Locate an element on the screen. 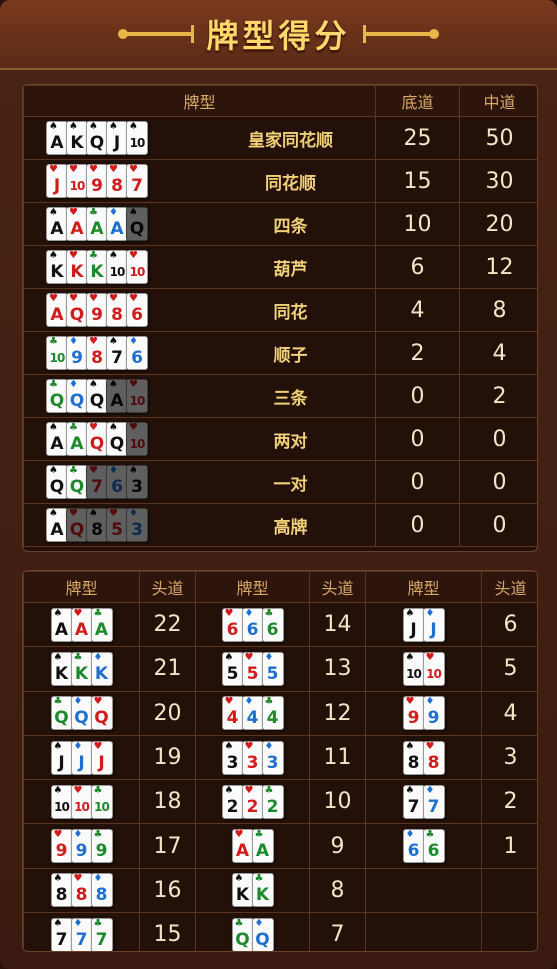 This screenshot has width=557, height=969. card-hand: ♠ J ♦ J ♥ J is located at coordinates (81, 757).